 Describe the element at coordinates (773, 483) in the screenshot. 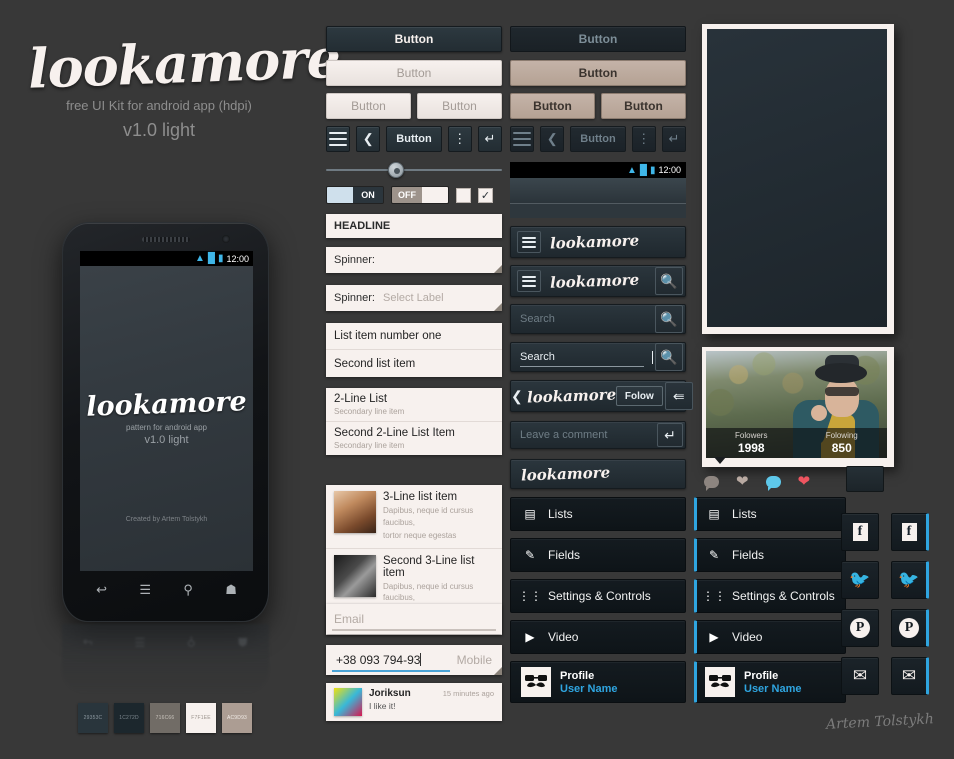

I see `comment-bubble-blue-icon` at that location.